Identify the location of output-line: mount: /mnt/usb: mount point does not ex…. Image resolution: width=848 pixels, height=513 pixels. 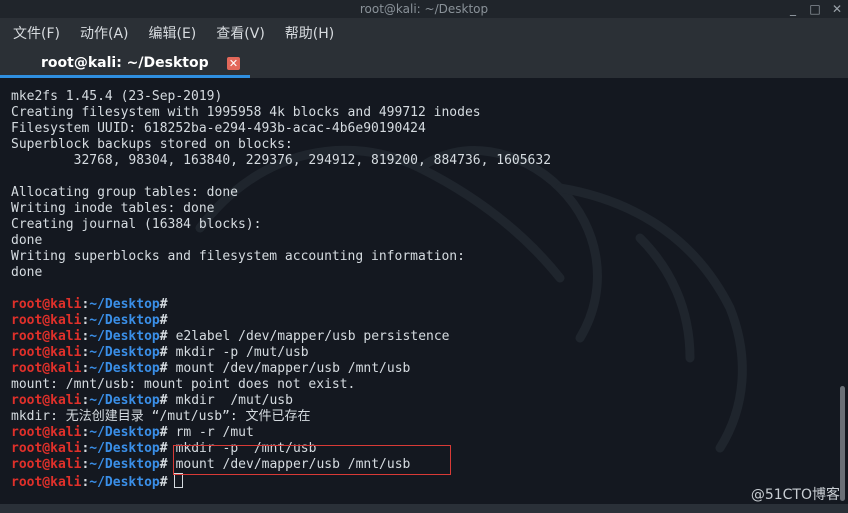
(183, 384).